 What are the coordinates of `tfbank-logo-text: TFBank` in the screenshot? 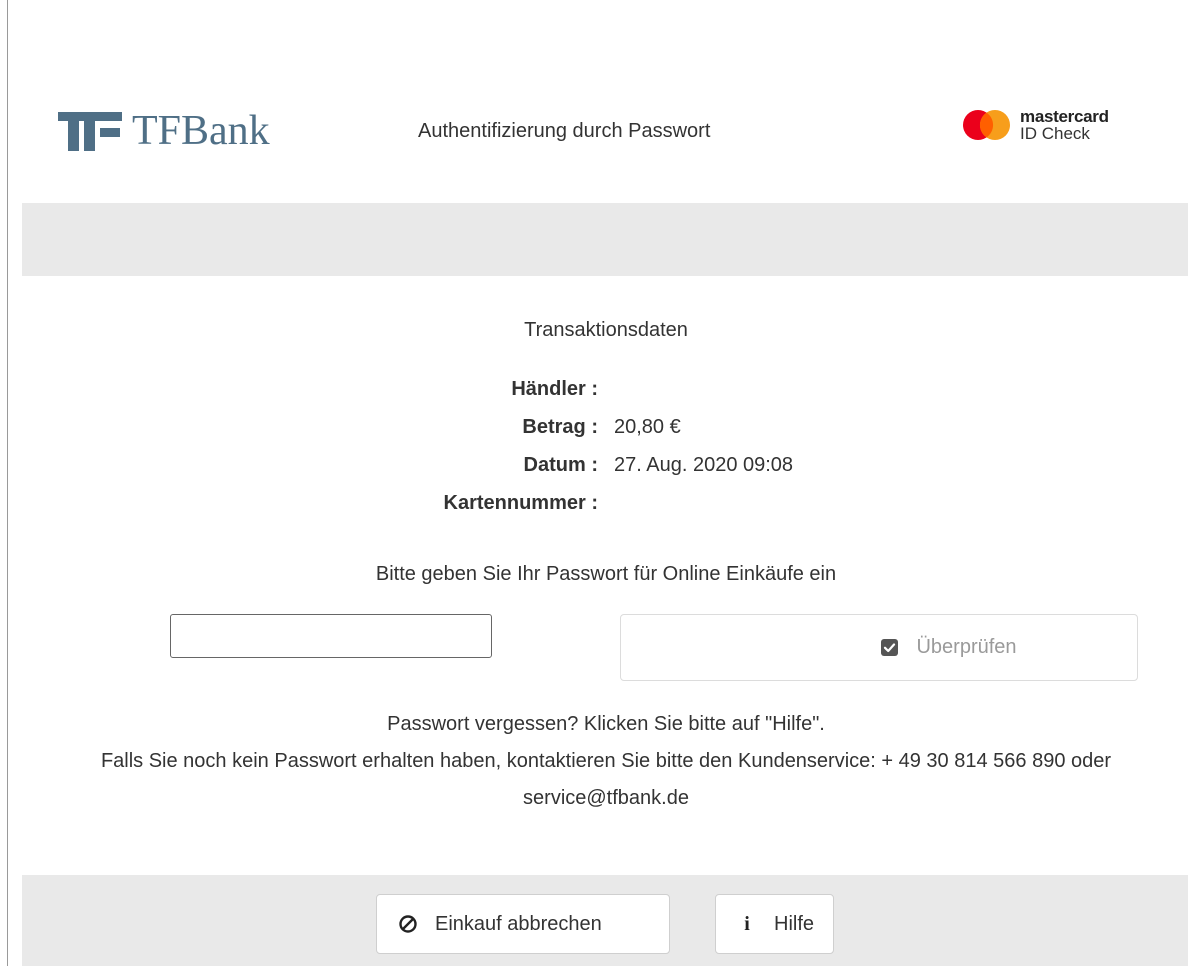 It's located at (201, 131).